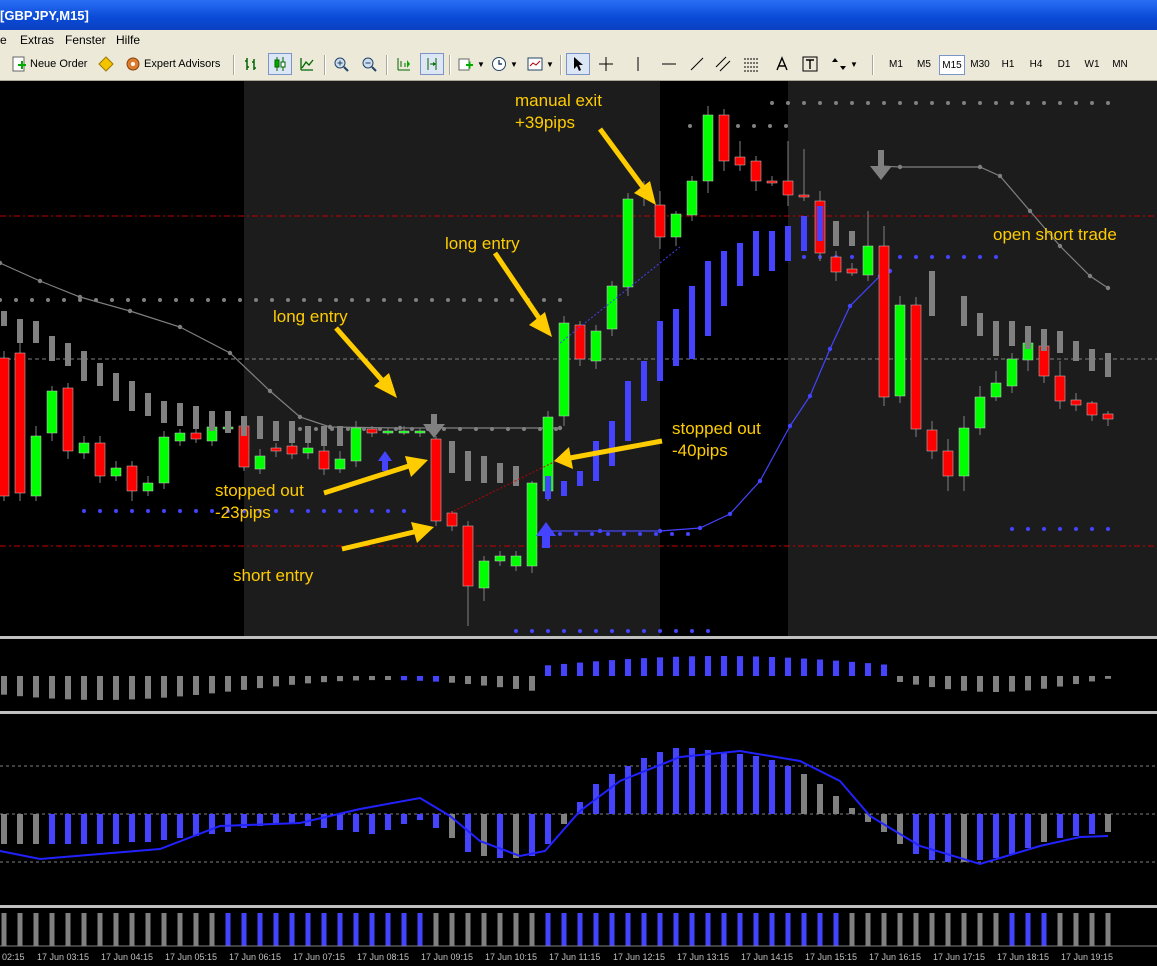 Image resolution: width=1157 pixels, height=966 pixels. What do you see at coordinates (638, 64) in the screenshot?
I see `vertical-line-button` at bounding box center [638, 64].